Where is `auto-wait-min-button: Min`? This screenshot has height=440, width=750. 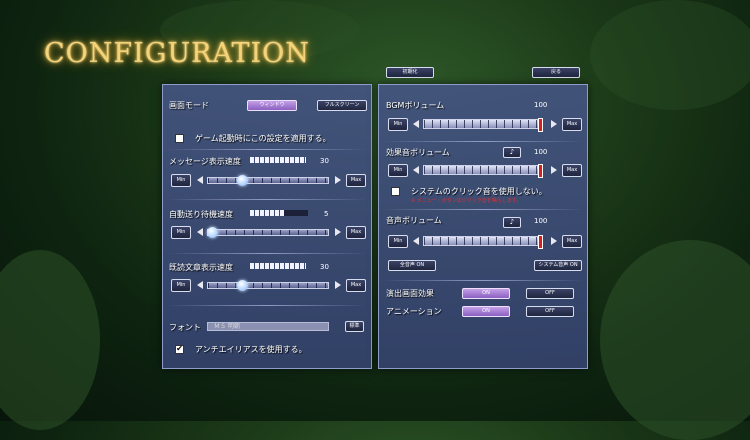 auto-wait-min-button: Min is located at coordinates (181, 232).